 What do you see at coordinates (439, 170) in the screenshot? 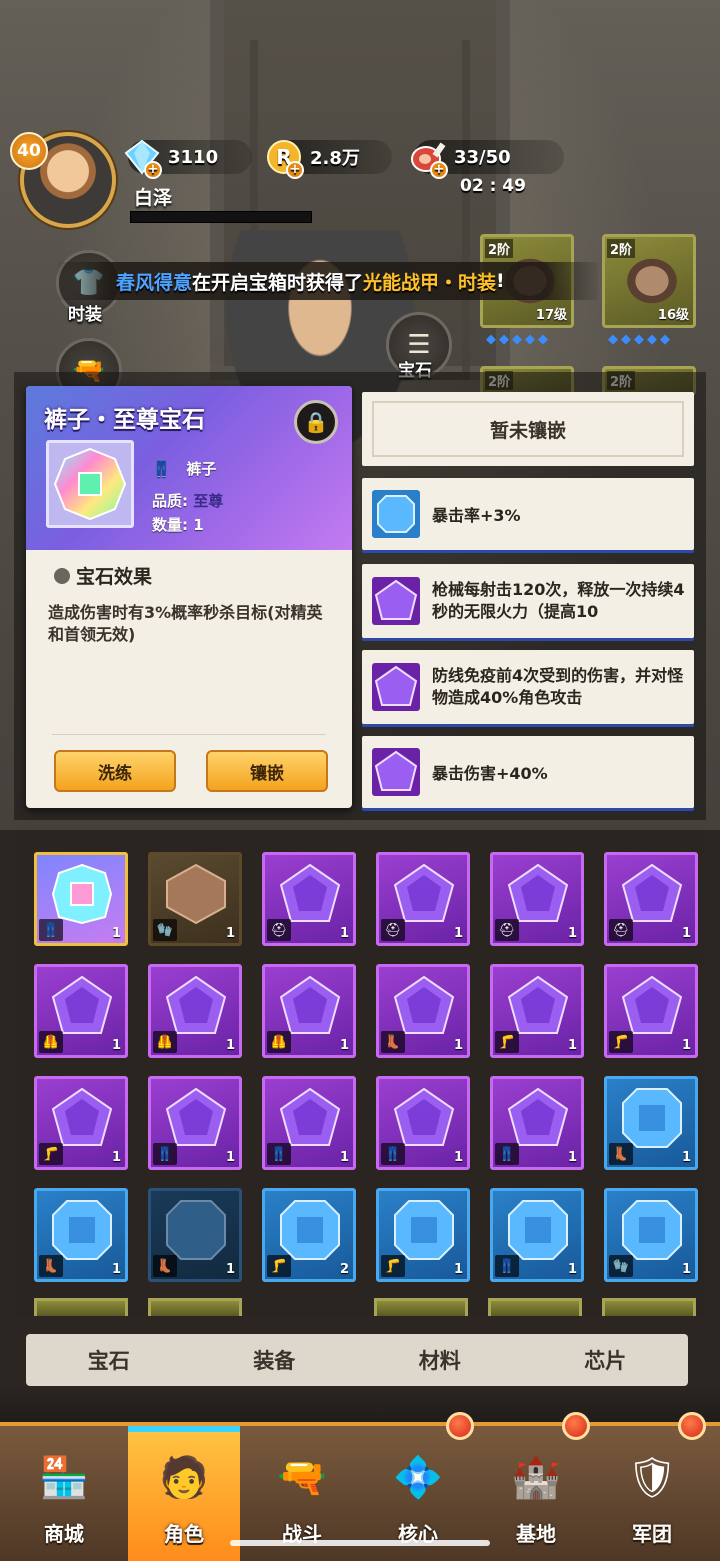
I see `add-stamina-icon: +` at bounding box center [439, 170].